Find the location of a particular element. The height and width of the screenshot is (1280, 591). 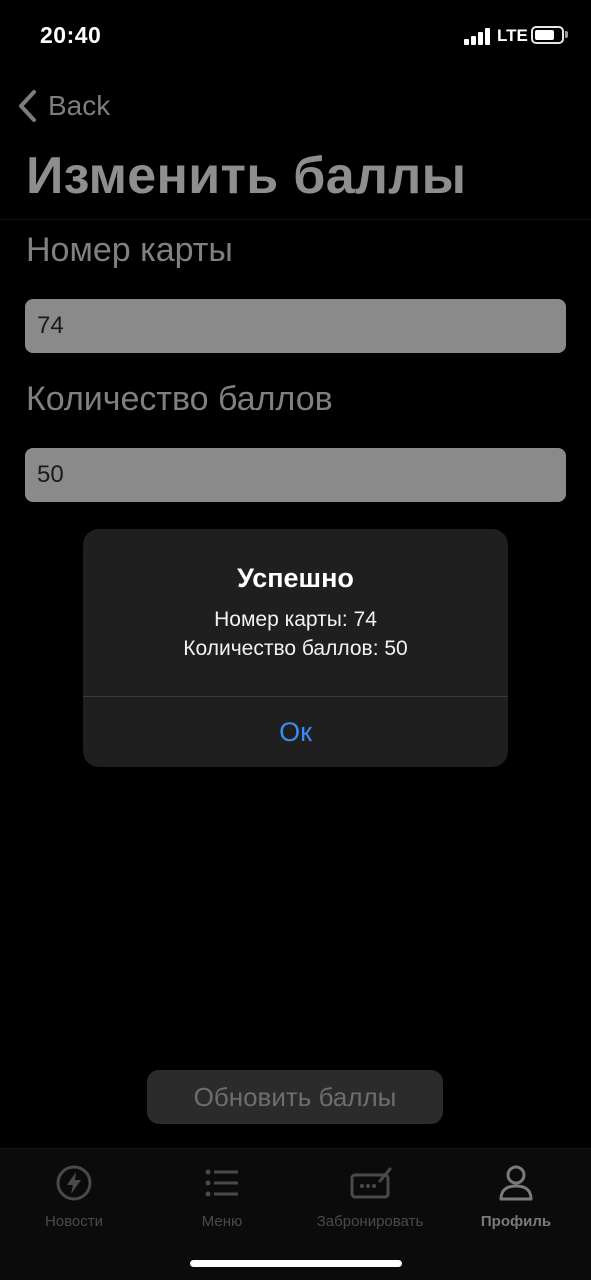

home-indicator is located at coordinates (296, 1263).